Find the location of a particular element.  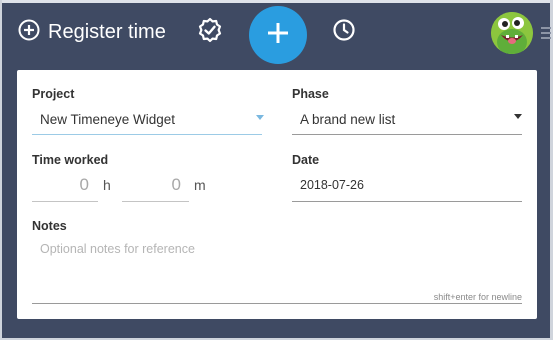

history-button is located at coordinates (344, 32).